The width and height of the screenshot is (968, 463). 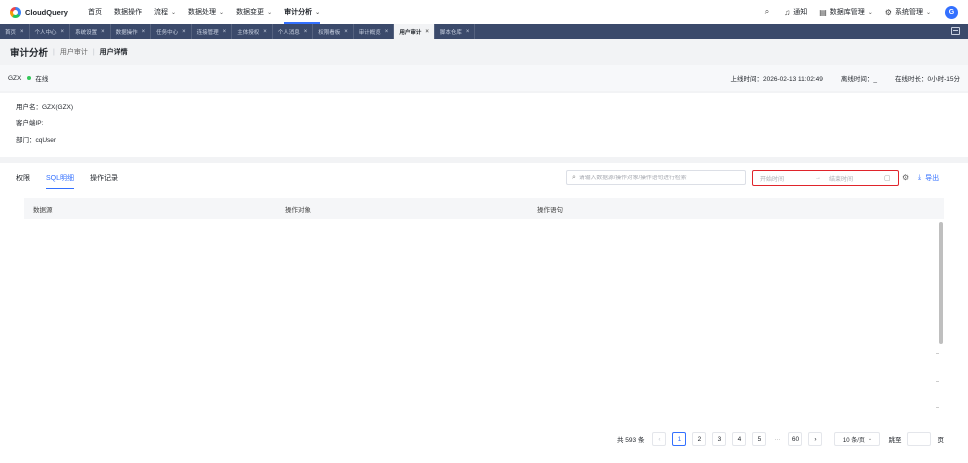 I want to click on detail-subtab: 权限, so click(x=23, y=181).